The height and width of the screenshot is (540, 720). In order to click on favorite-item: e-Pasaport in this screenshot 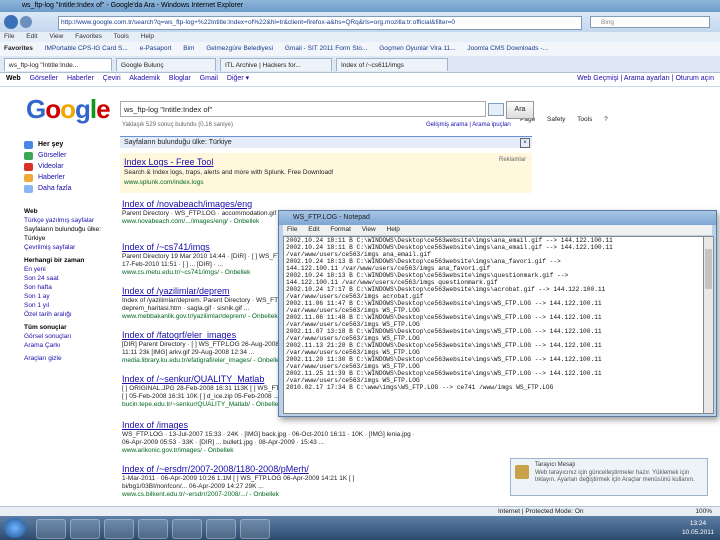, I will do `click(156, 48)`.